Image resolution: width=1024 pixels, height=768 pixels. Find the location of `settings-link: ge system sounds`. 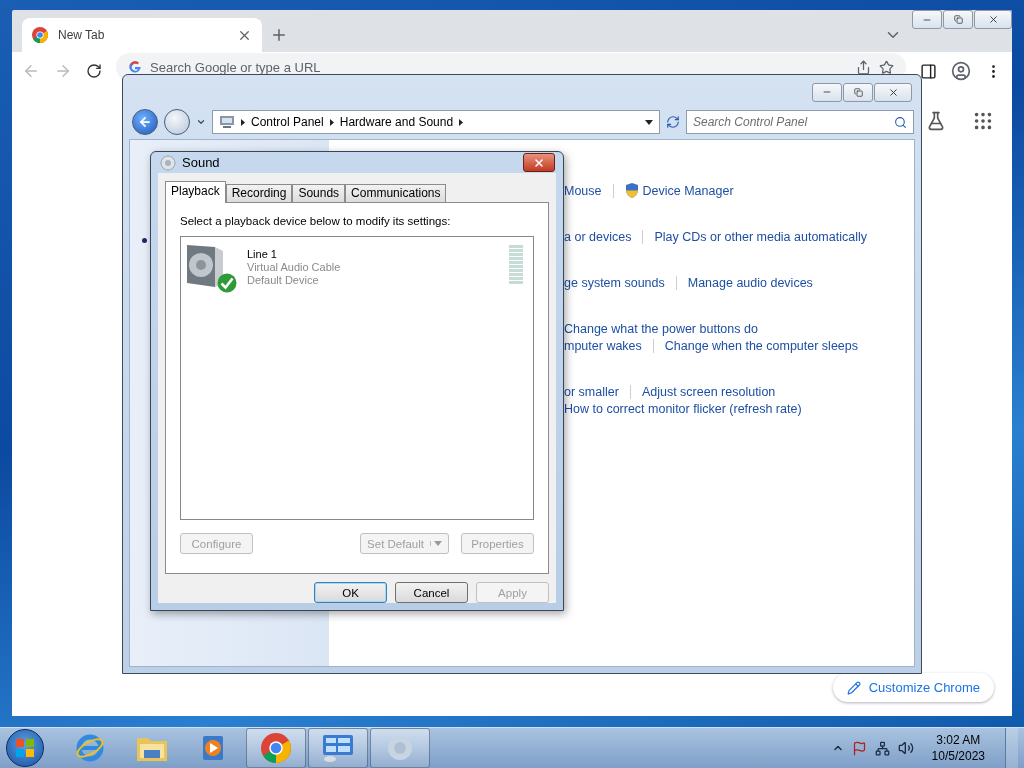

settings-link: ge system sounds is located at coordinates (614, 282).